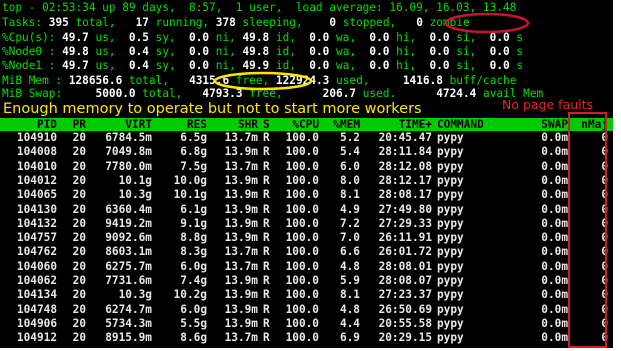 The image size is (621, 351). I want to click on process-virt: 9419.2m, so click(128, 223).